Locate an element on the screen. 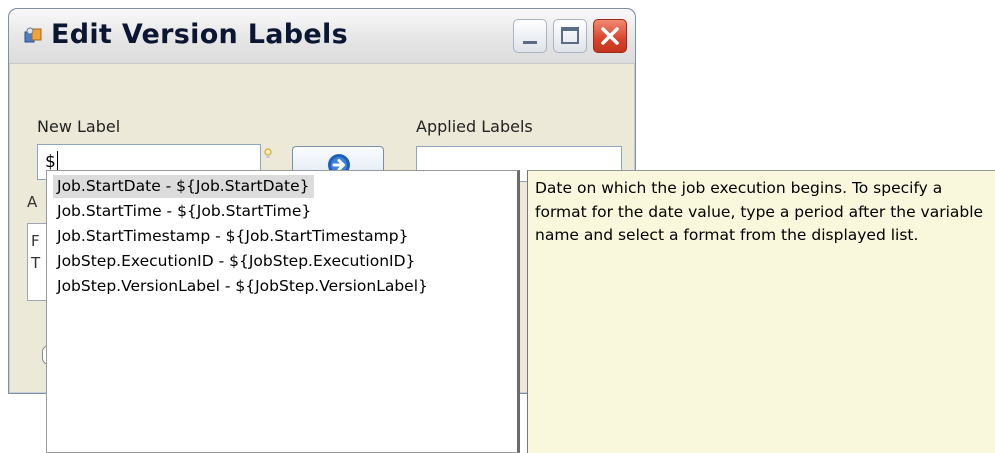  close-button is located at coordinates (610, 36).